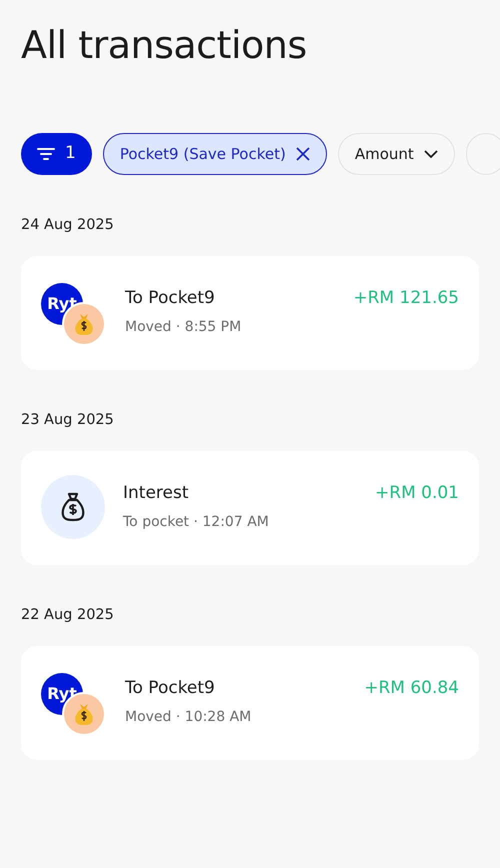  What do you see at coordinates (56, 154) in the screenshot?
I see `filter-button: 1` at bounding box center [56, 154].